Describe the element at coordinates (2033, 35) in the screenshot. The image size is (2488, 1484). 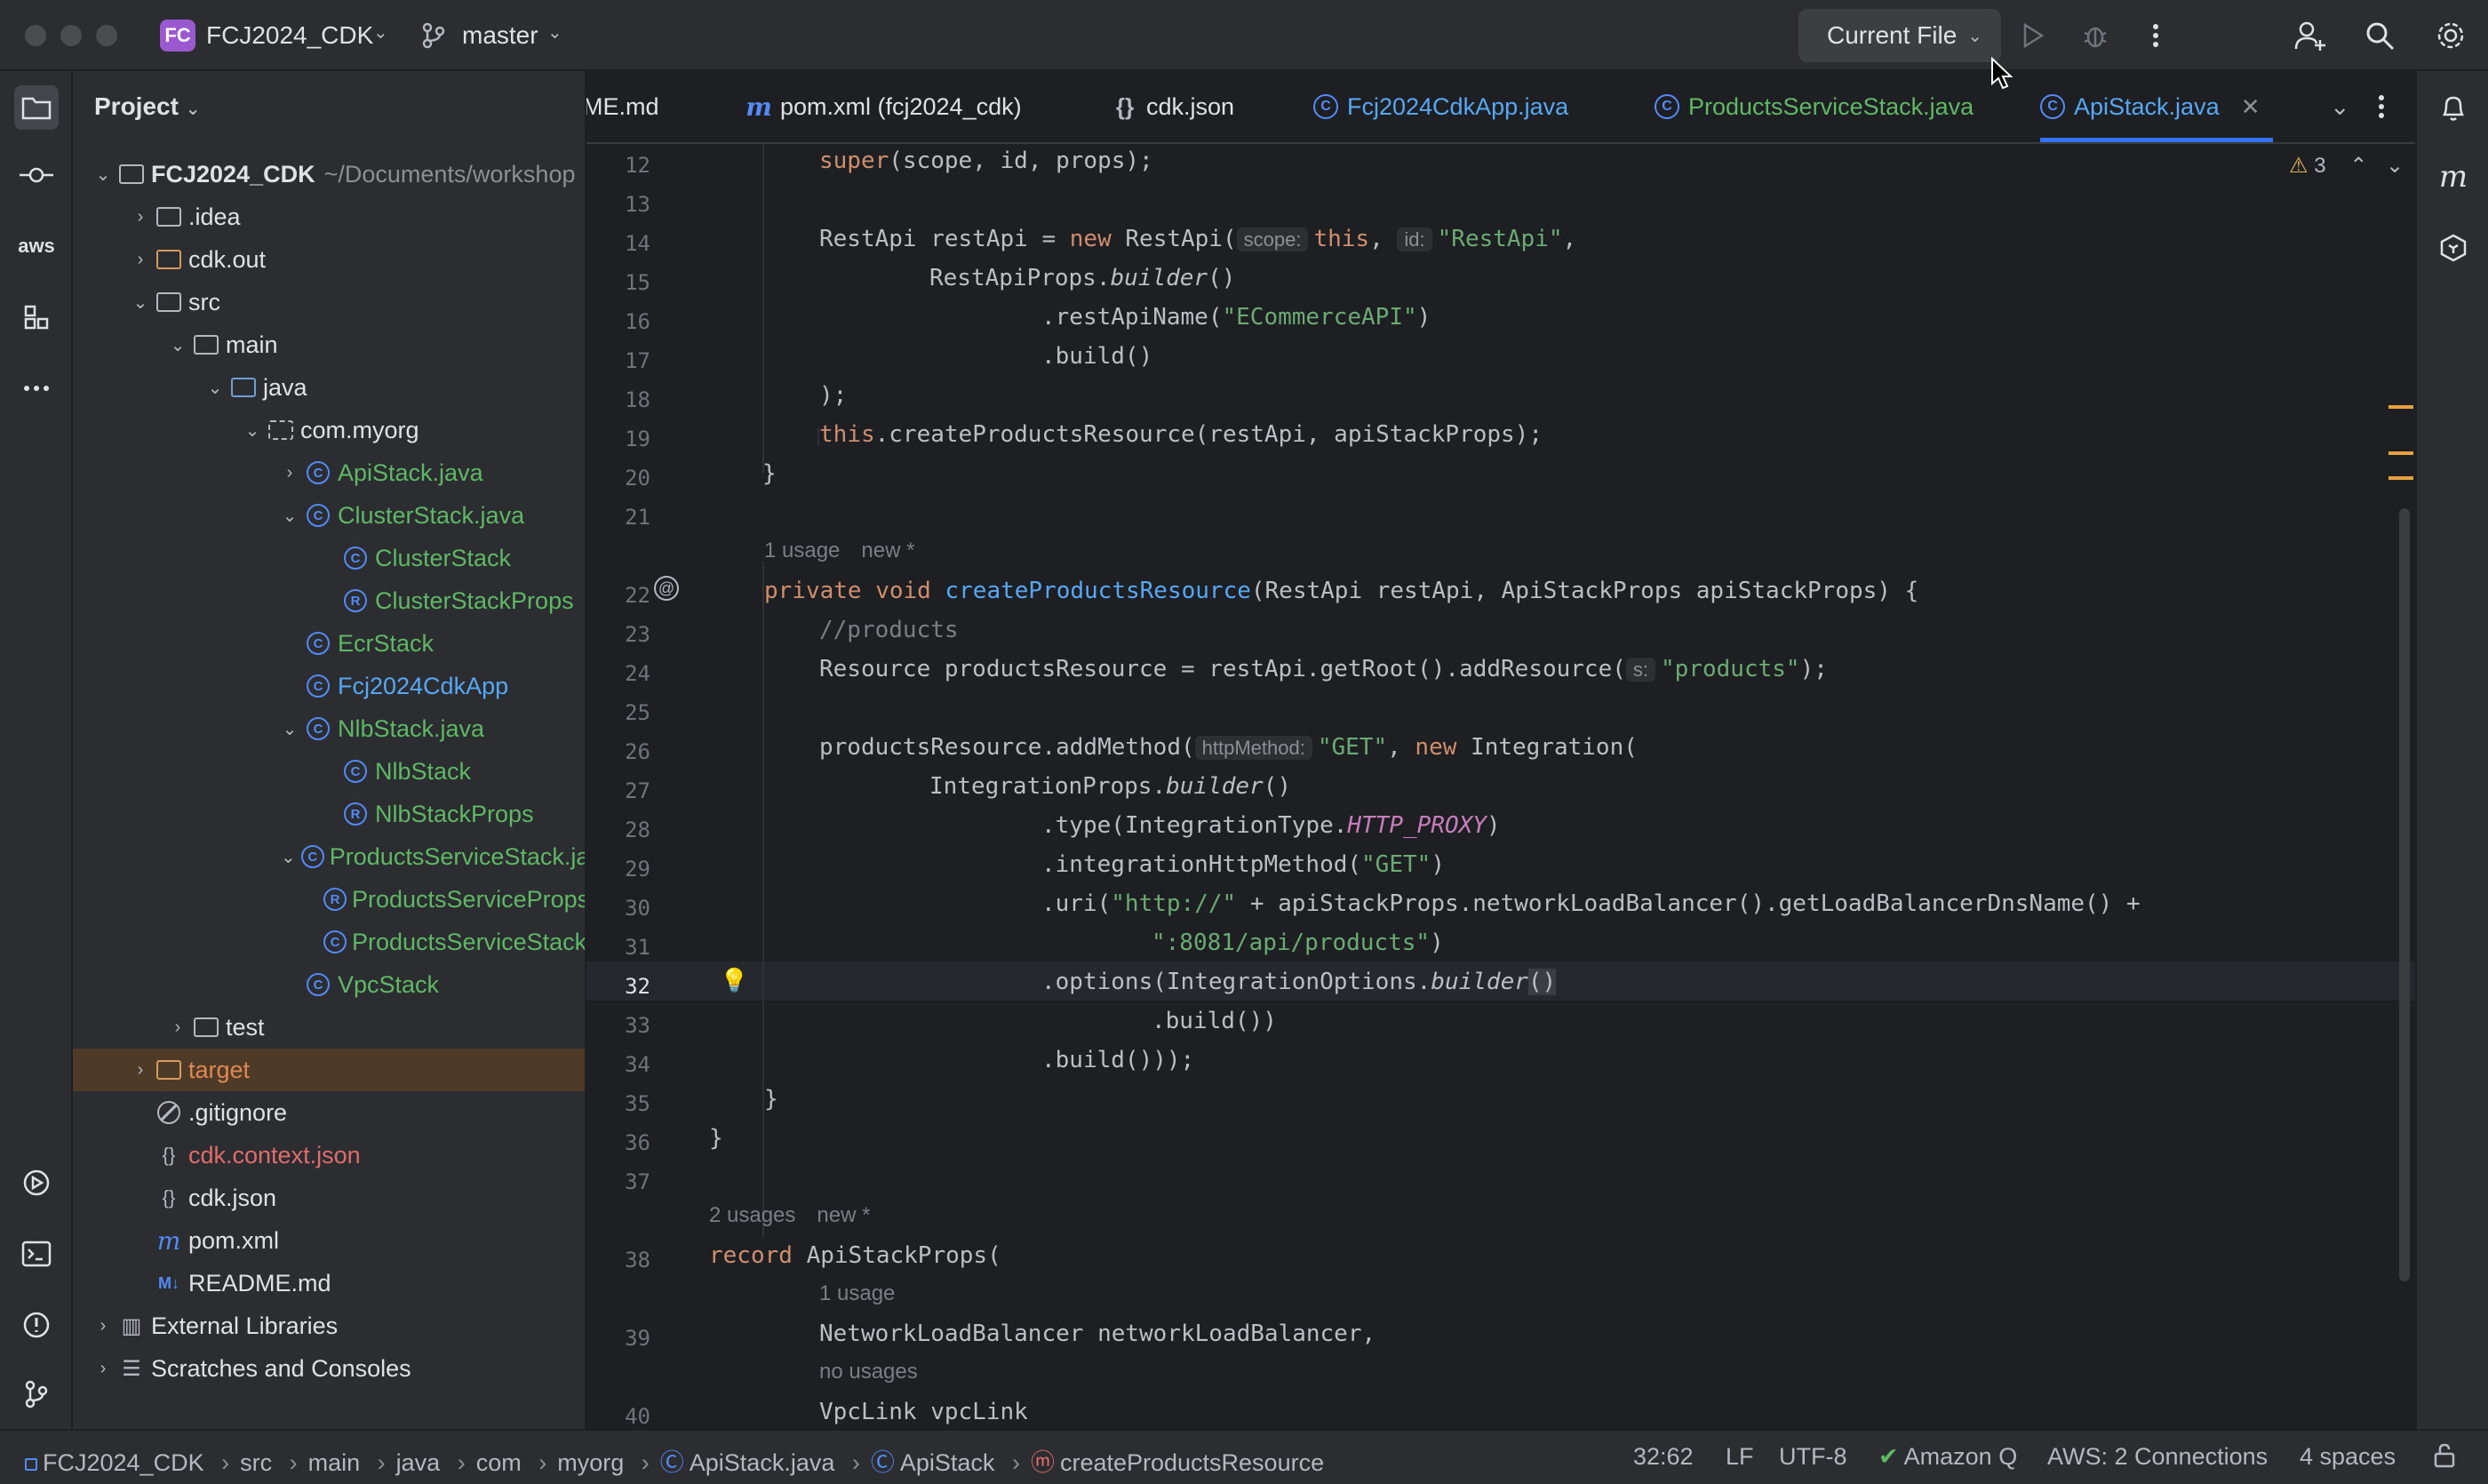
I see `run-icon` at that location.